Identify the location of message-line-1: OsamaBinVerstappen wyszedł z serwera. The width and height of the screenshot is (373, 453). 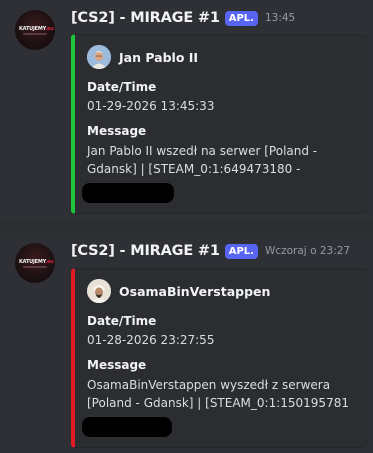
(209, 385).